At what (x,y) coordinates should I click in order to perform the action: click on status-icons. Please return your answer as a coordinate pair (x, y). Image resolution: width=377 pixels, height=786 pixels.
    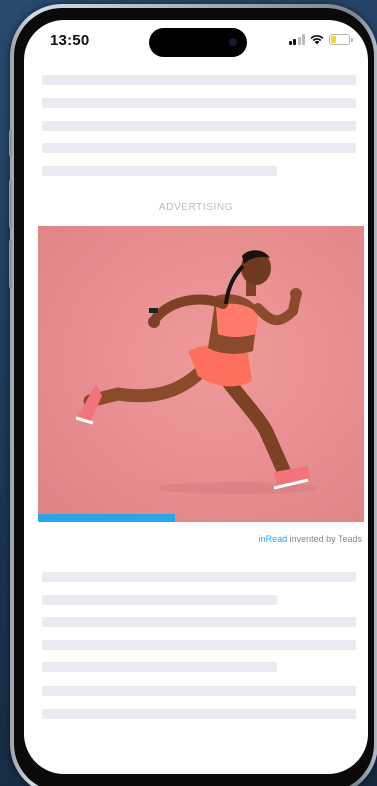
    Looking at the image, I should click on (320, 39).